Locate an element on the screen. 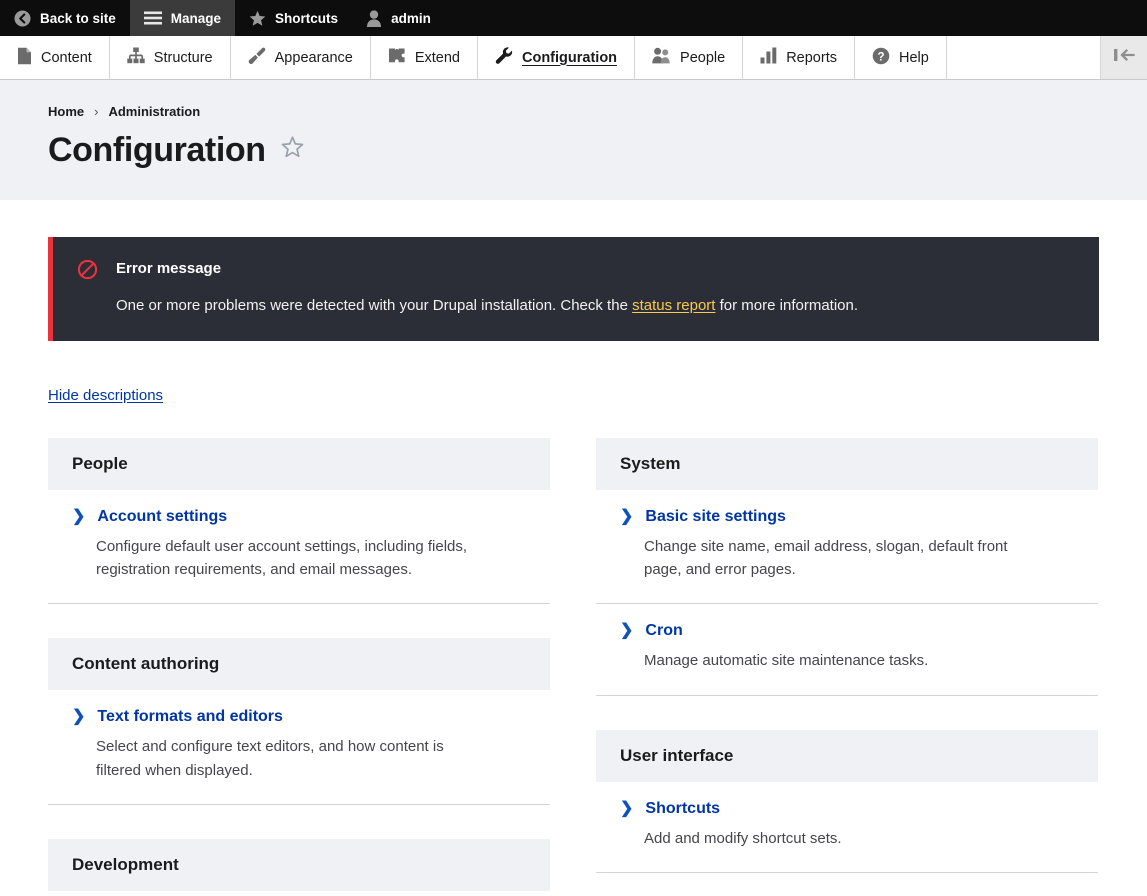 This screenshot has width=1147, height=896. tab-reports-label: Reports is located at coordinates (811, 57).